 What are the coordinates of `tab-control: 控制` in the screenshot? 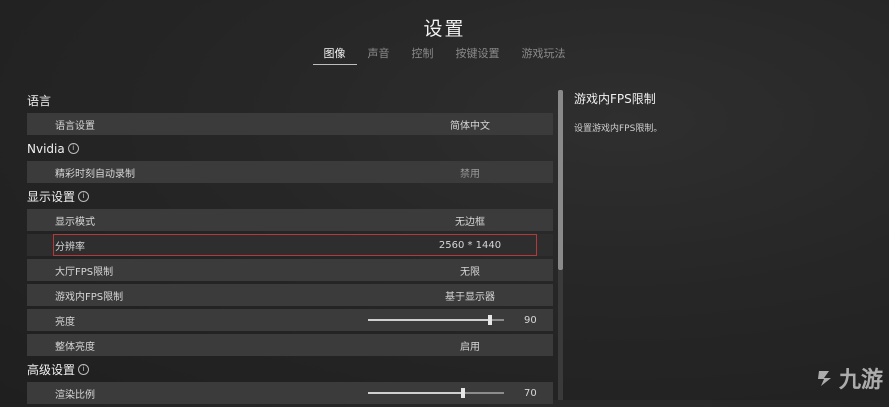 It's located at (423, 55).